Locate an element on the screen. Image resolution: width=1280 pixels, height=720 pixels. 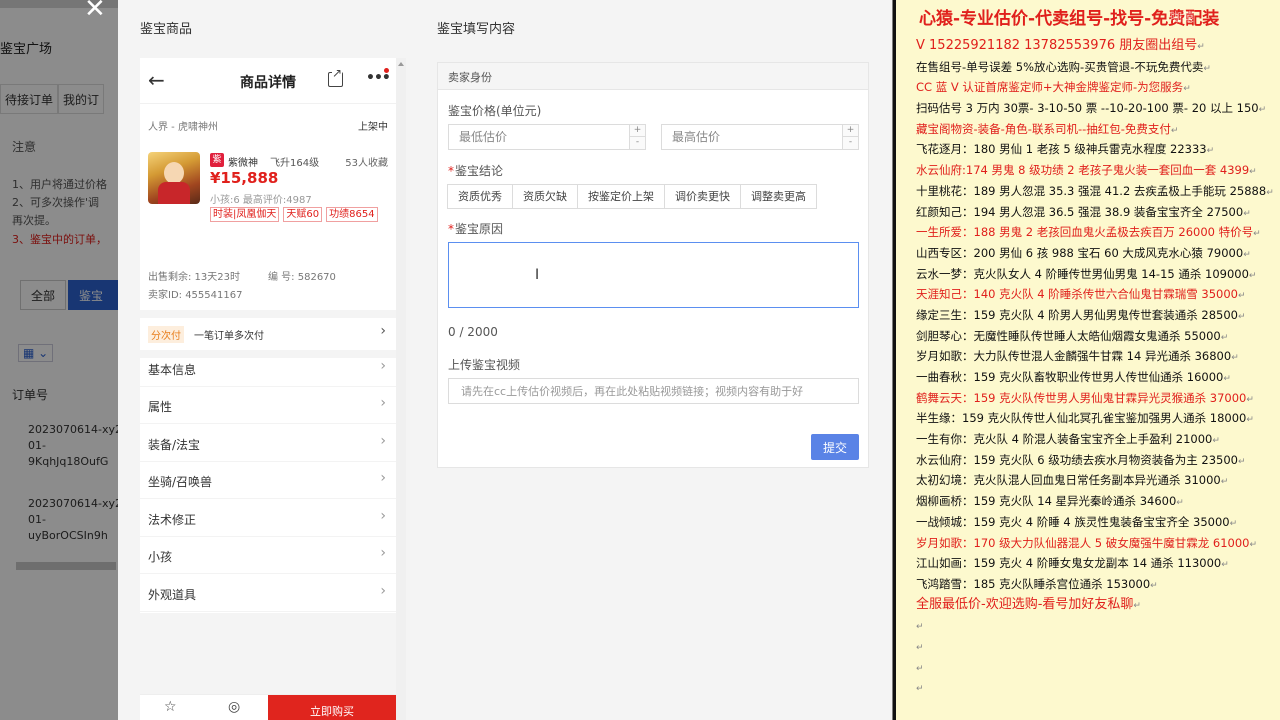
menu-mounts: 坐骑/召唤兽 › is located at coordinates (268, 480).